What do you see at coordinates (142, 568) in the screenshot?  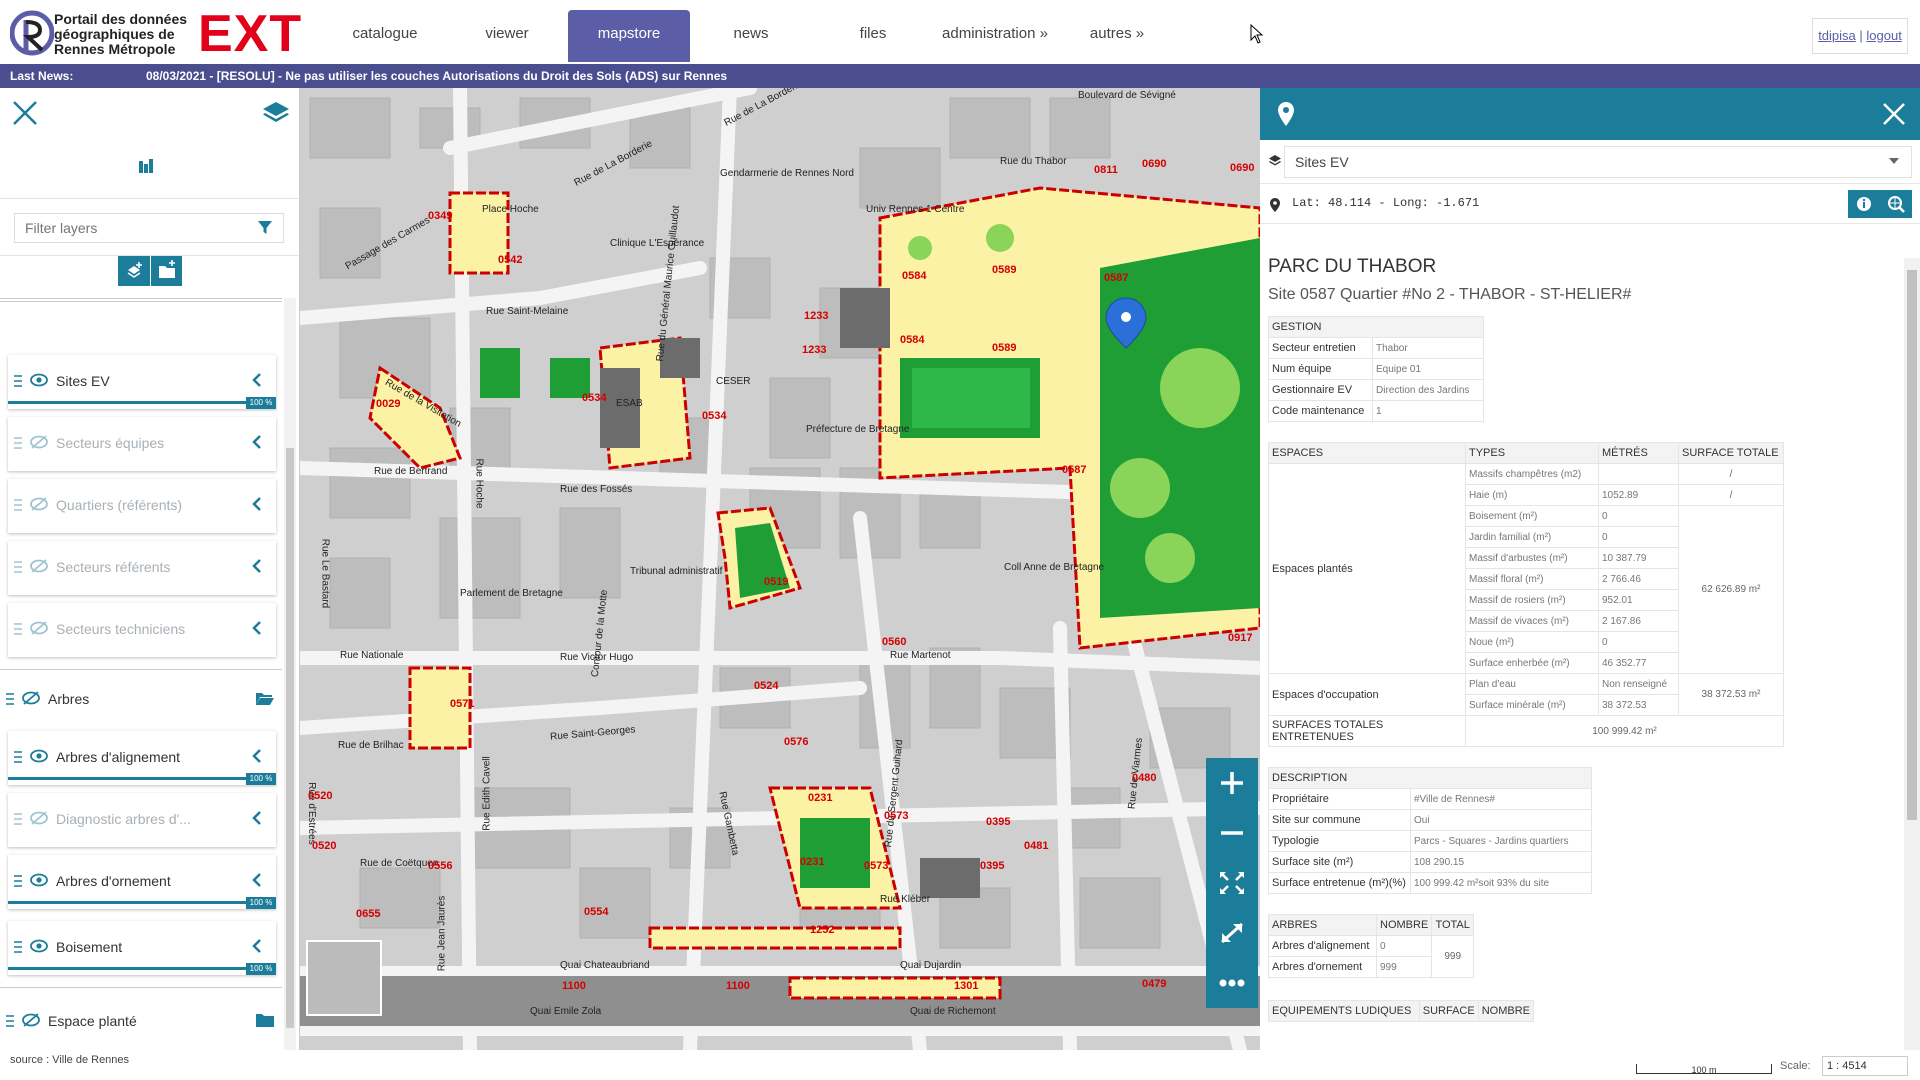 I see `layer-secteurs-referents: Secteurs référents` at bounding box center [142, 568].